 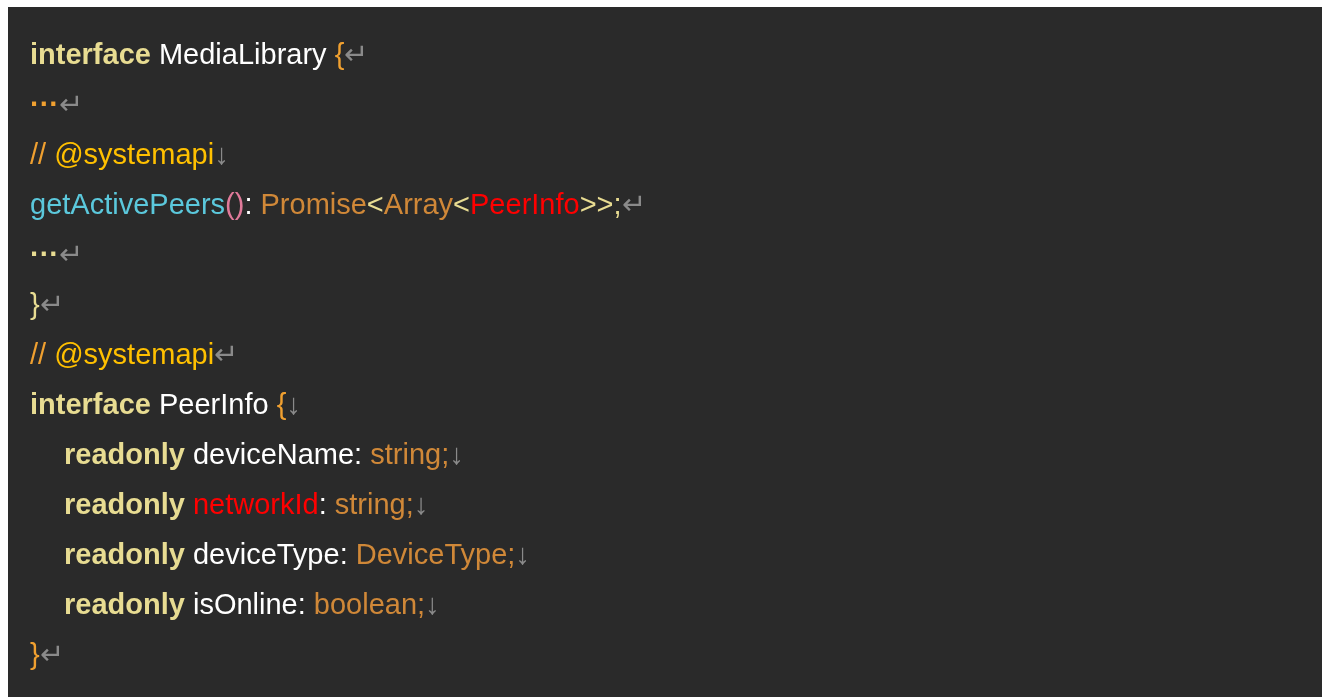 I want to click on code-line: readonly deviceName: string;↓, so click(x=264, y=454).